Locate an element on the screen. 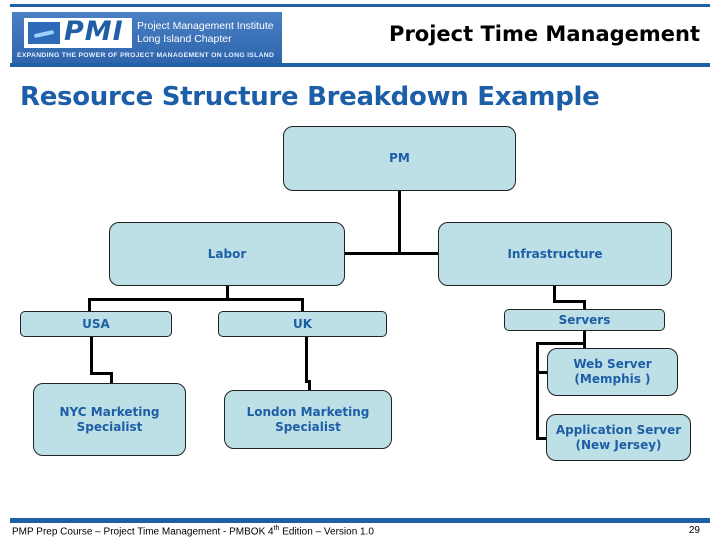 This screenshot has height=540, width=720. connector-usa-nyc-a is located at coordinates (91, 355).